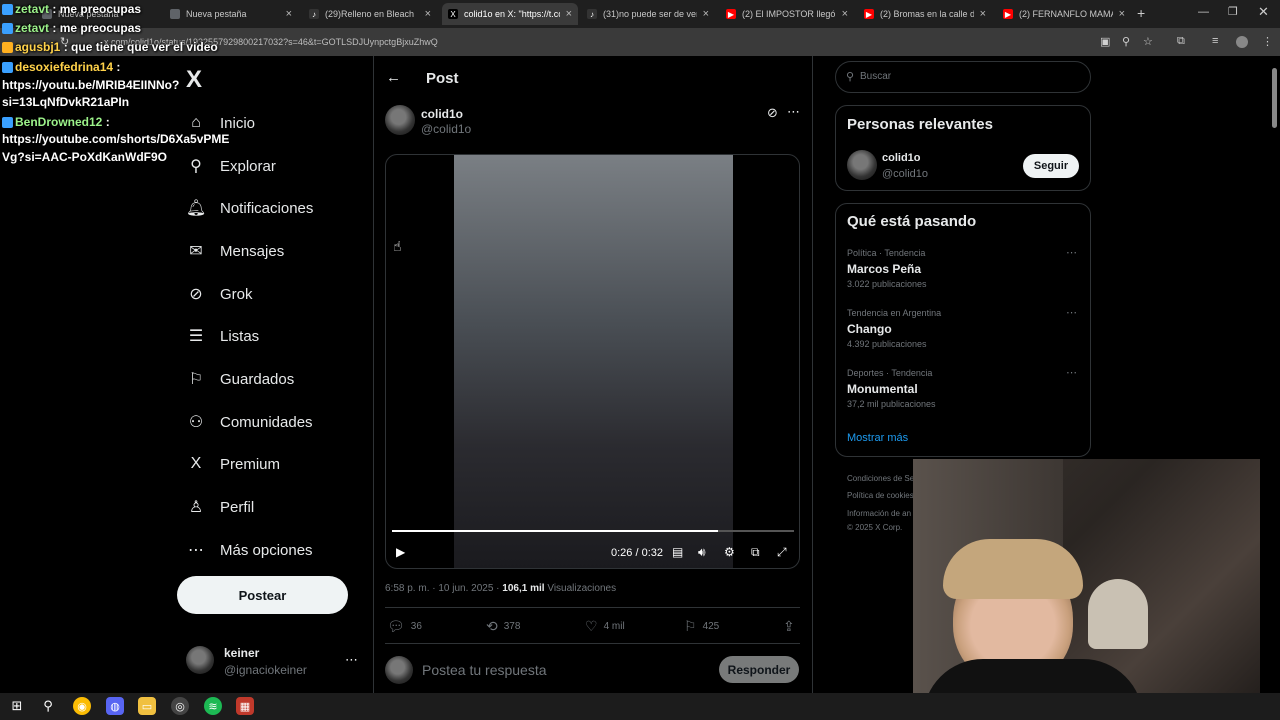  What do you see at coordinates (196, 550) in the screenshot?
I see `more-icon: ⋯` at bounding box center [196, 550].